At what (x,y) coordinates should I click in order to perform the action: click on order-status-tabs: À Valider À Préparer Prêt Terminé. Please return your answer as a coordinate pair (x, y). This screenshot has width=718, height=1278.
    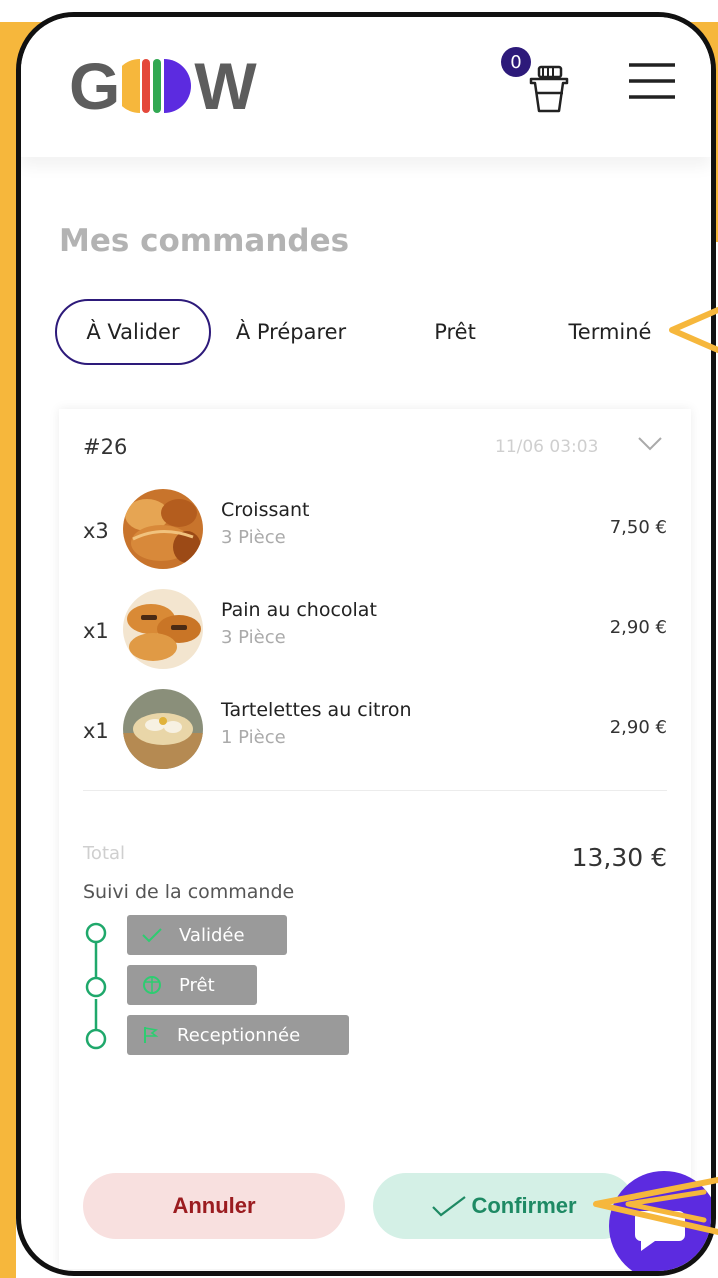
    Looking at the image, I should click on (375, 334).